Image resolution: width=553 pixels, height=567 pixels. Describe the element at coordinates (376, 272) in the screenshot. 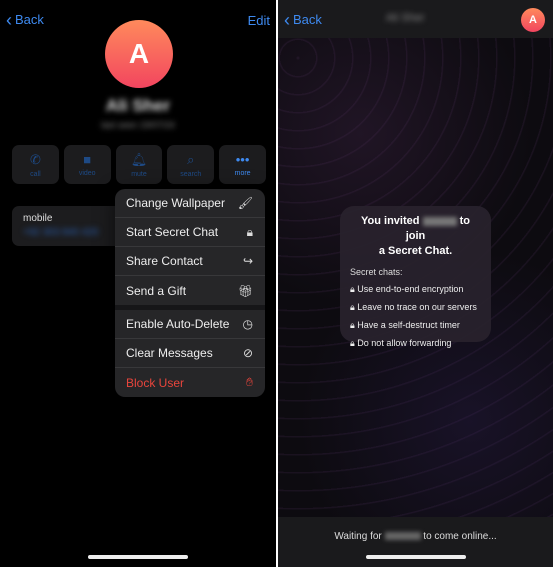

I see `features-heading: Secret chats:` at that location.